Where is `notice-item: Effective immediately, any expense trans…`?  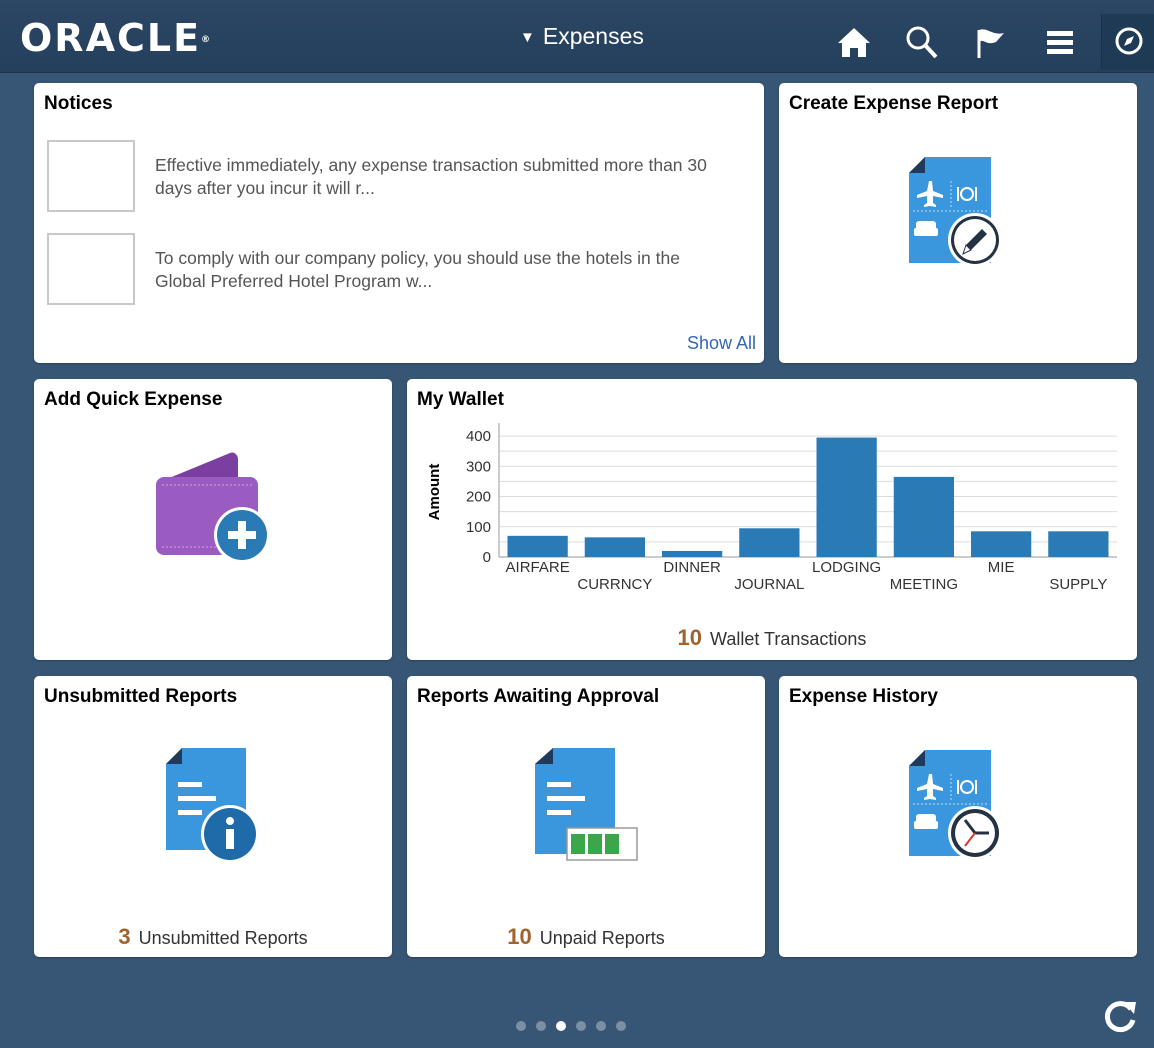 notice-item: Effective immediately, any expense trans… is located at coordinates (435, 177).